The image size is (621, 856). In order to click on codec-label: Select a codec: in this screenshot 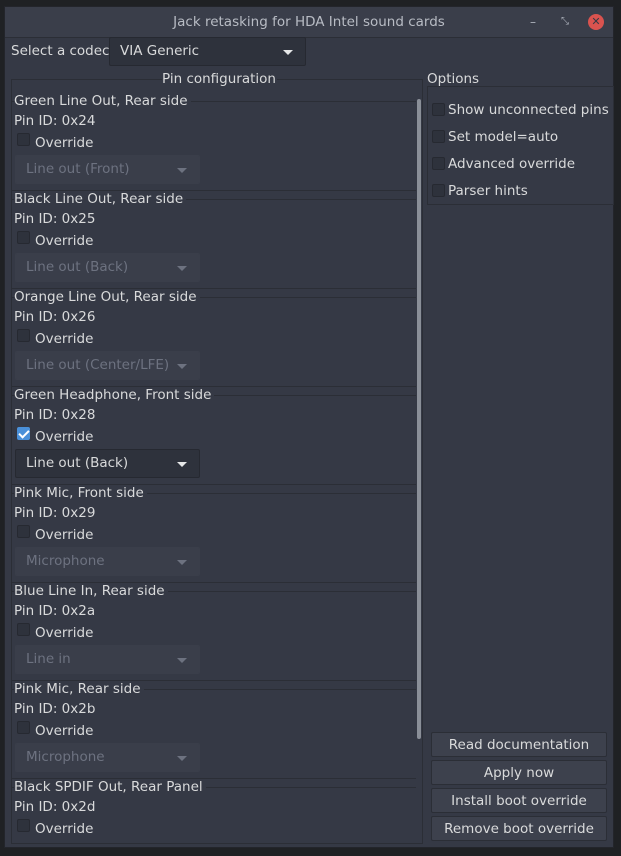, I will do `click(63, 51)`.